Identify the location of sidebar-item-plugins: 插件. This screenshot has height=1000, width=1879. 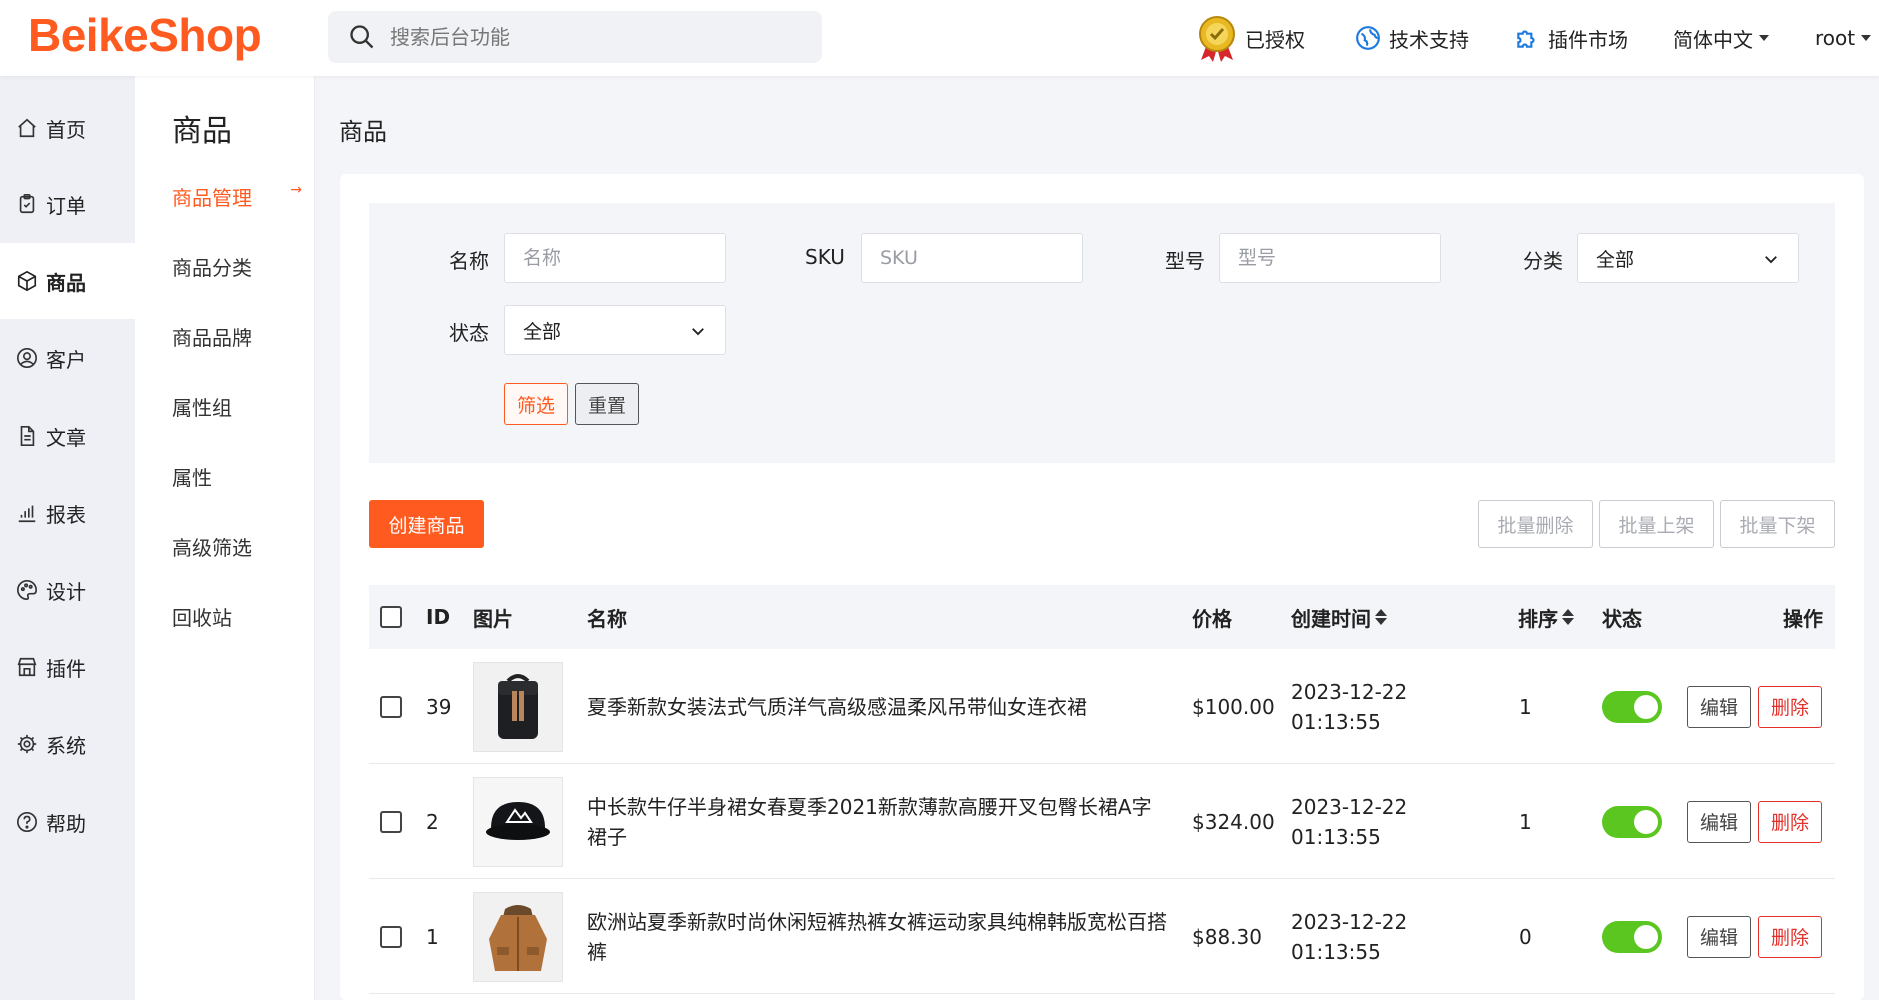
(67, 667).